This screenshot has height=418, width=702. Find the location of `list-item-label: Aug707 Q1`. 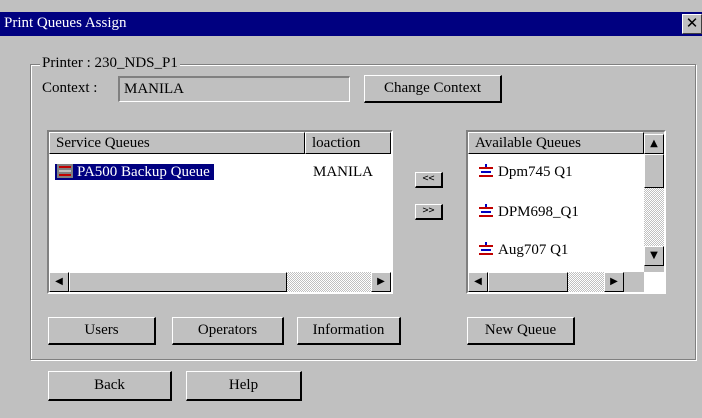

list-item-label: Aug707 Q1 is located at coordinates (533, 250).